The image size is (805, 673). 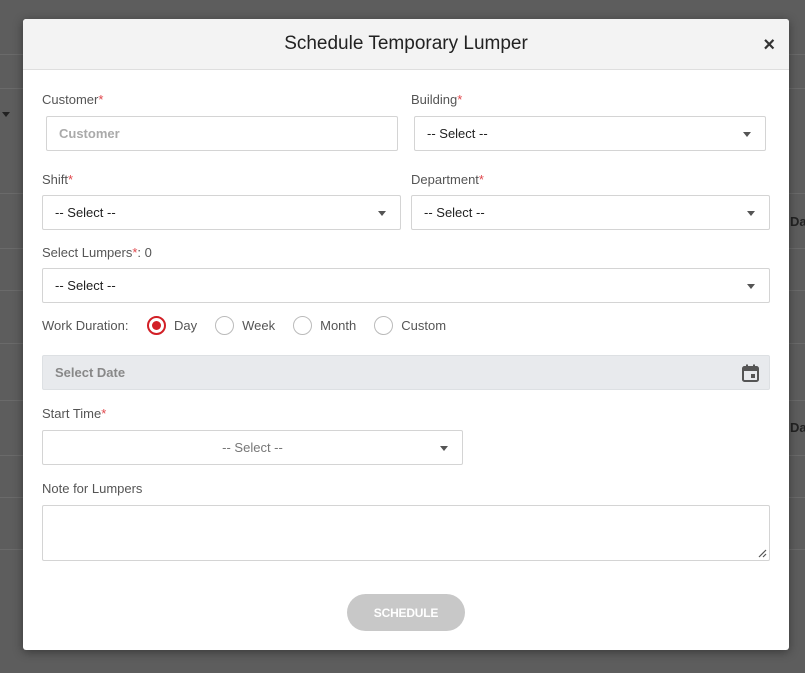 I want to click on work-duration-label: Work Duration:, so click(x=85, y=325).